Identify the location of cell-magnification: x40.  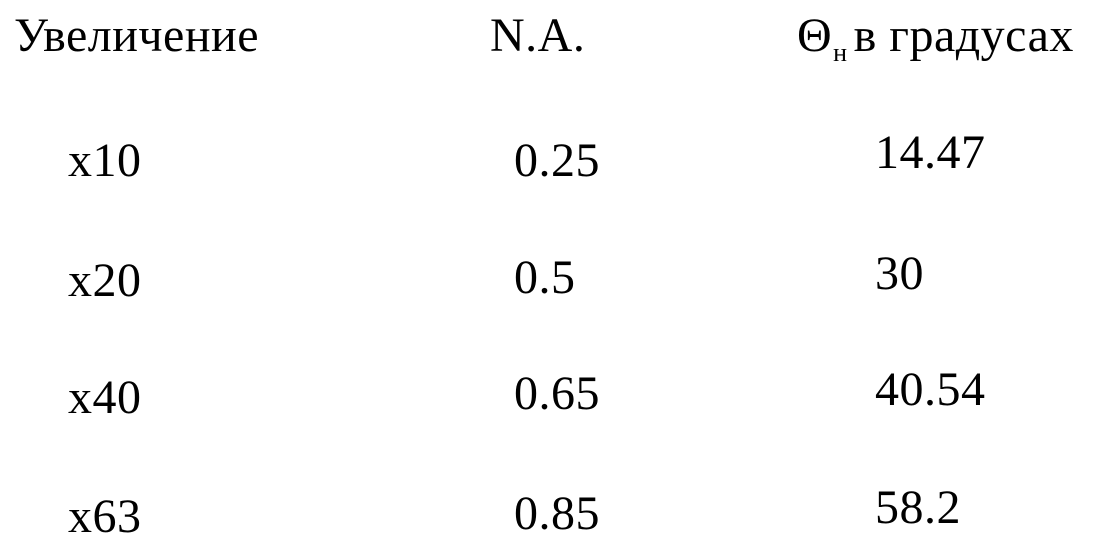
(105, 397).